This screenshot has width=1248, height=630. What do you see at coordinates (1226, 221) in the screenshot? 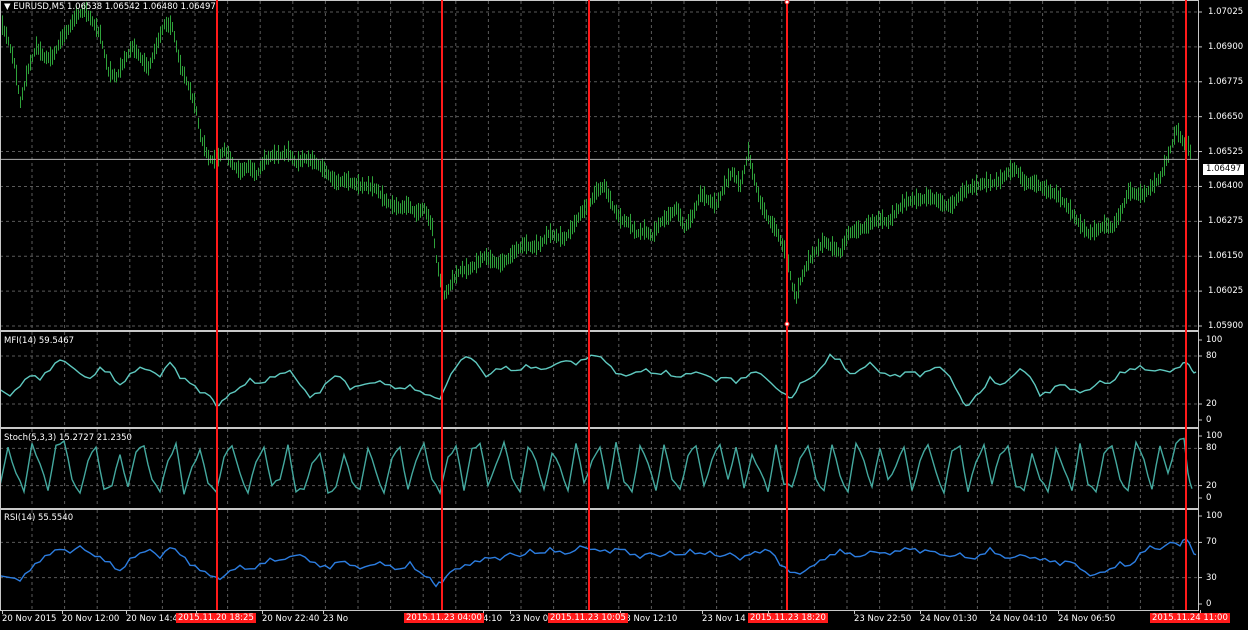
I see `price-tick-label: 1.06275` at bounding box center [1226, 221].